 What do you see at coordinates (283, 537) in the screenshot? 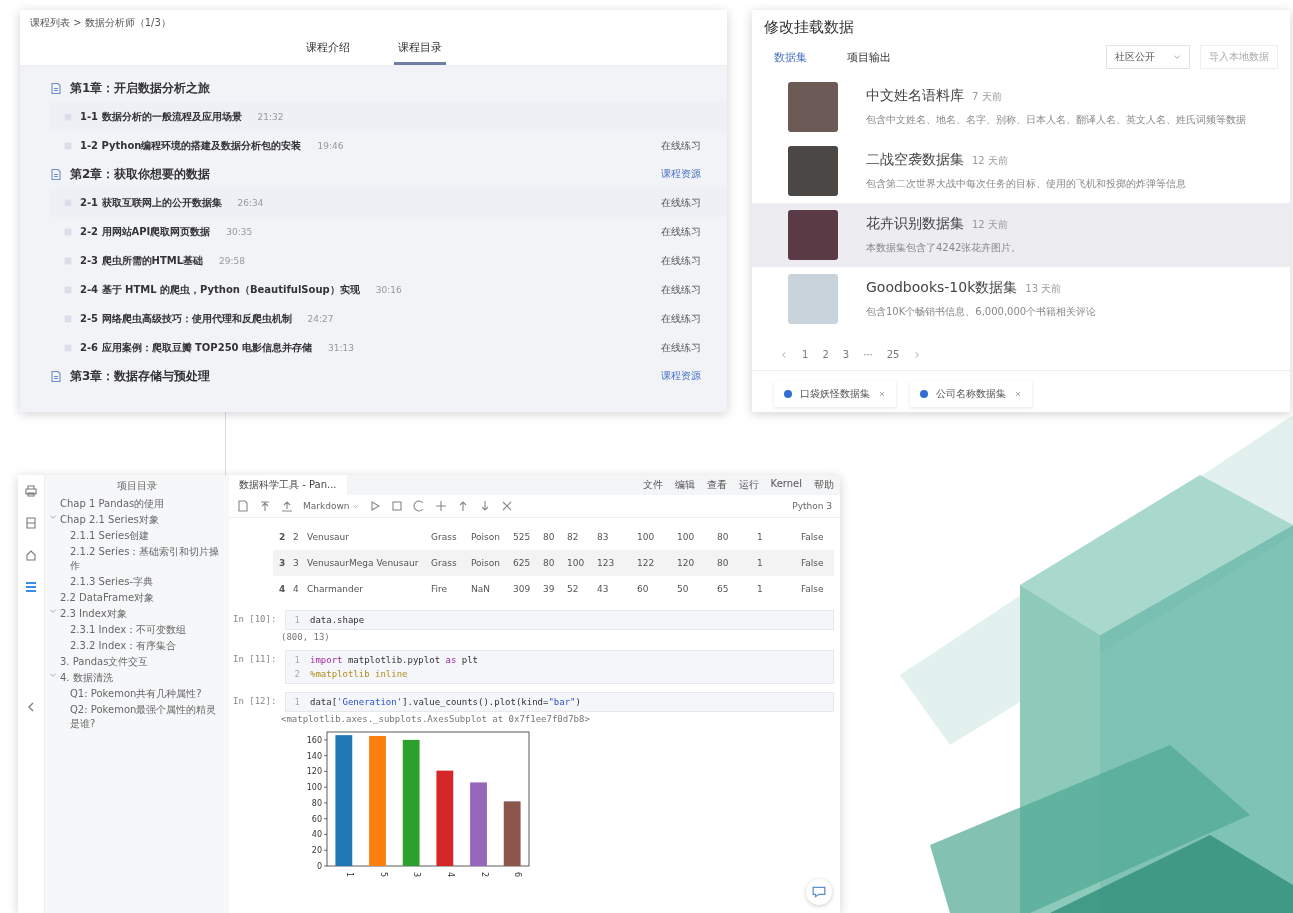
I see `table-cell-text: 2` at bounding box center [283, 537].